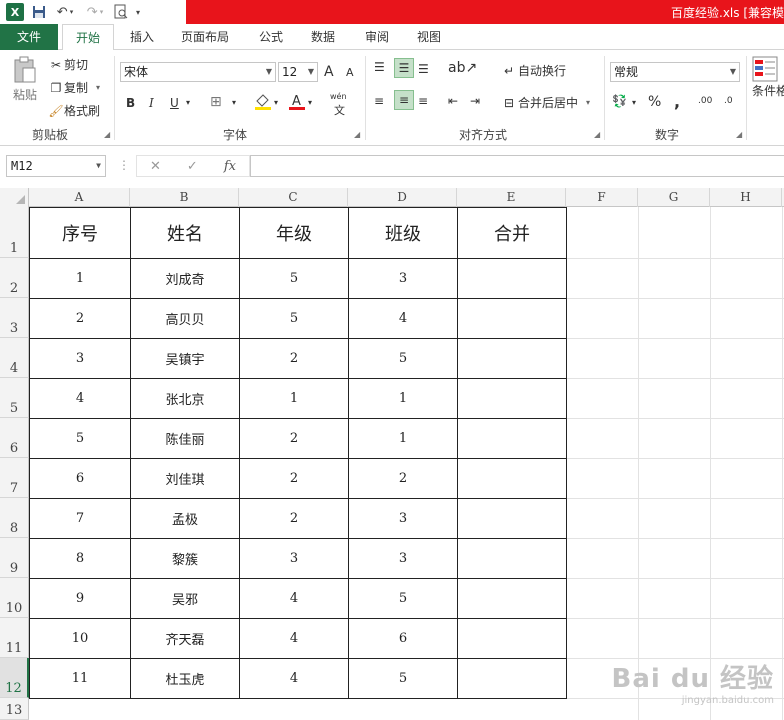 The image size is (784, 720). Describe the element at coordinates (429, 37) in the screenshot. I see `tab-view: 视图` at that location.